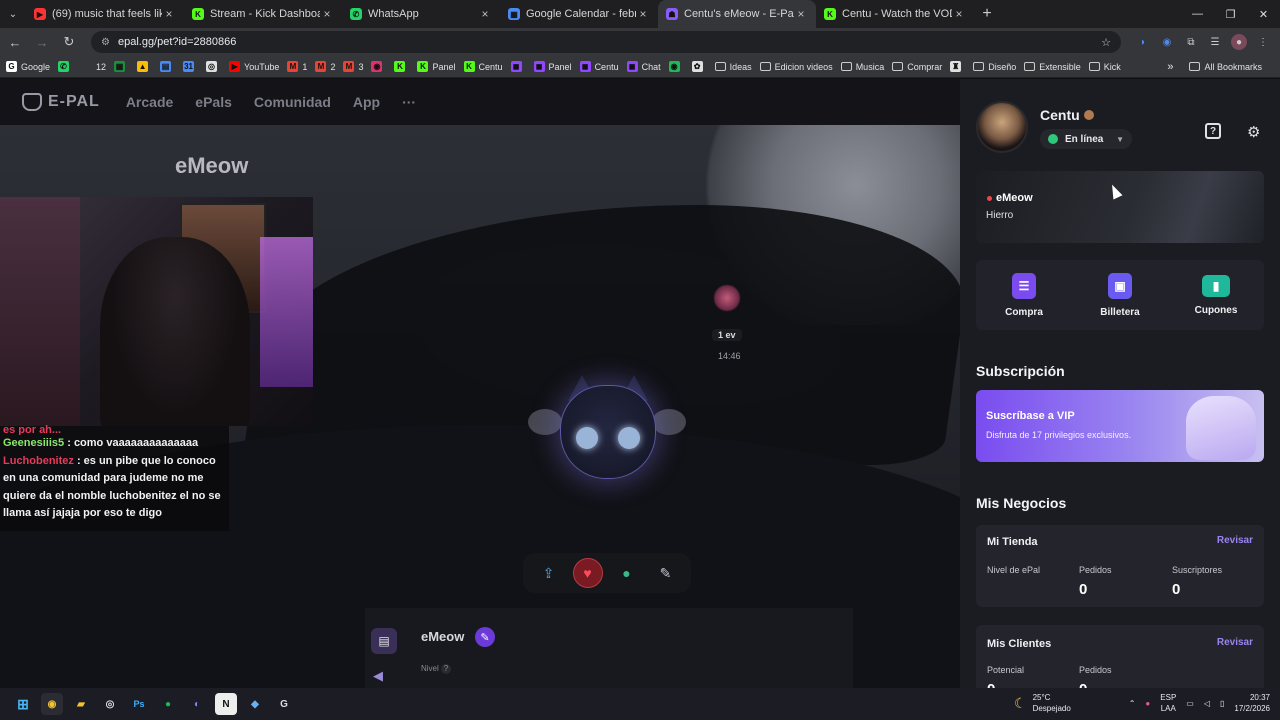 Image resolution: width=1280 pixels, height=720 pixels. I want to click on extension-icon: ◗, so click(1143, 42).